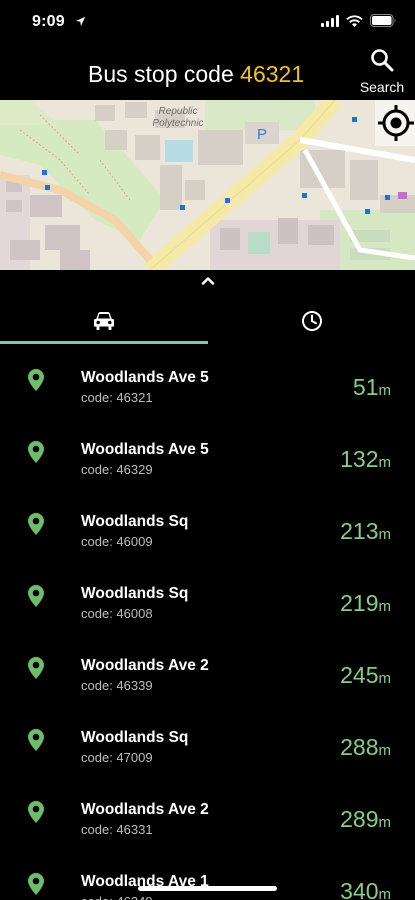 This screenshot has height=900, width=415. Describe the element at coordinates (330, 23) in the screenshot. I see `signal-icon` at that location.